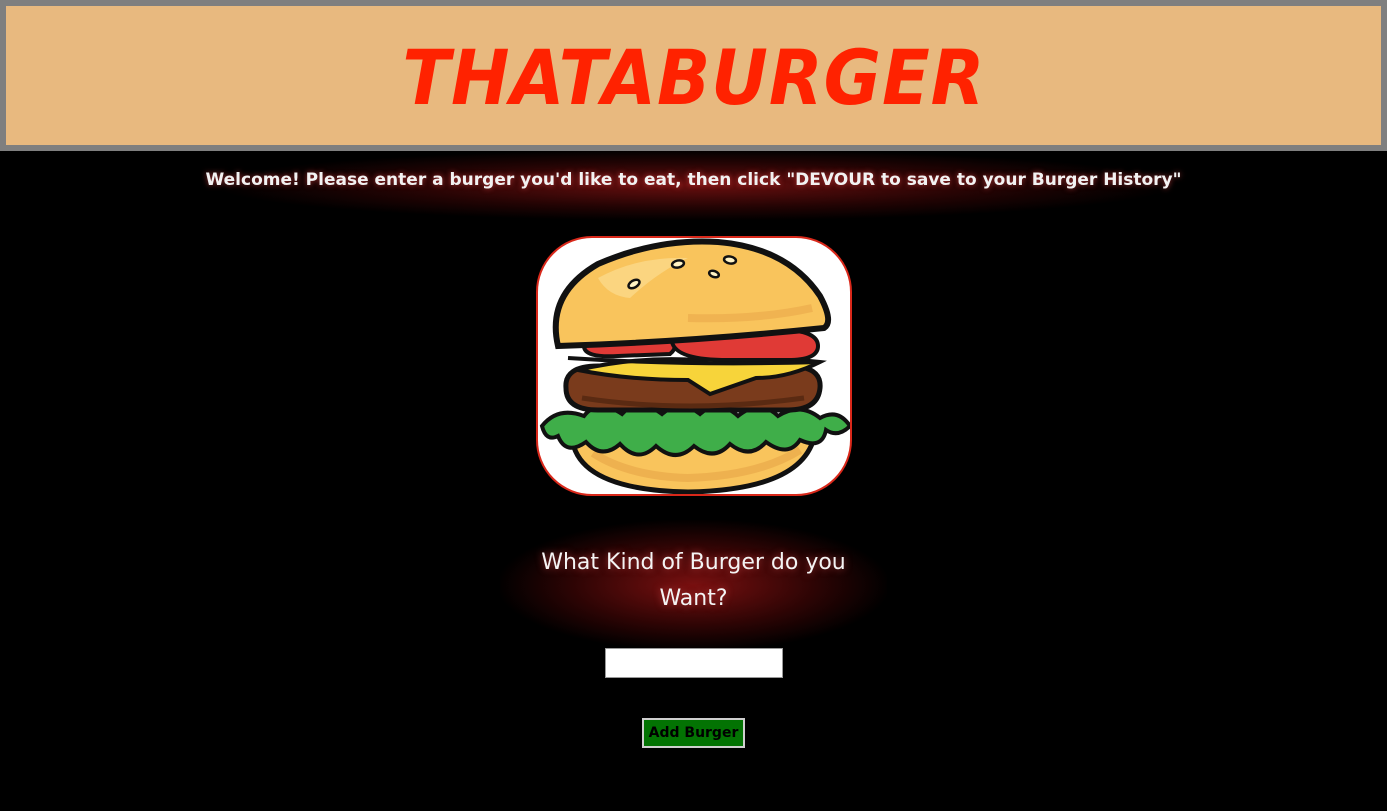 Image resolution: width=1387 pixels, height=811 pixels. I want to click on burger-question-label: What Kind of Burger do you Want?, so click(693, 580).